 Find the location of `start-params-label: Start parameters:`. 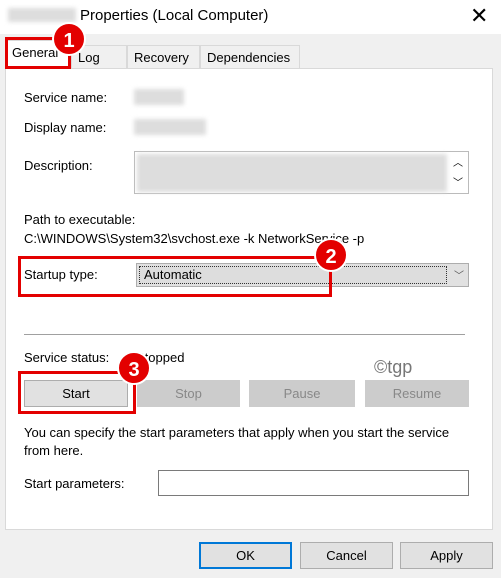

start-params-label: Start parameters: is located at coordinates (74, 483).